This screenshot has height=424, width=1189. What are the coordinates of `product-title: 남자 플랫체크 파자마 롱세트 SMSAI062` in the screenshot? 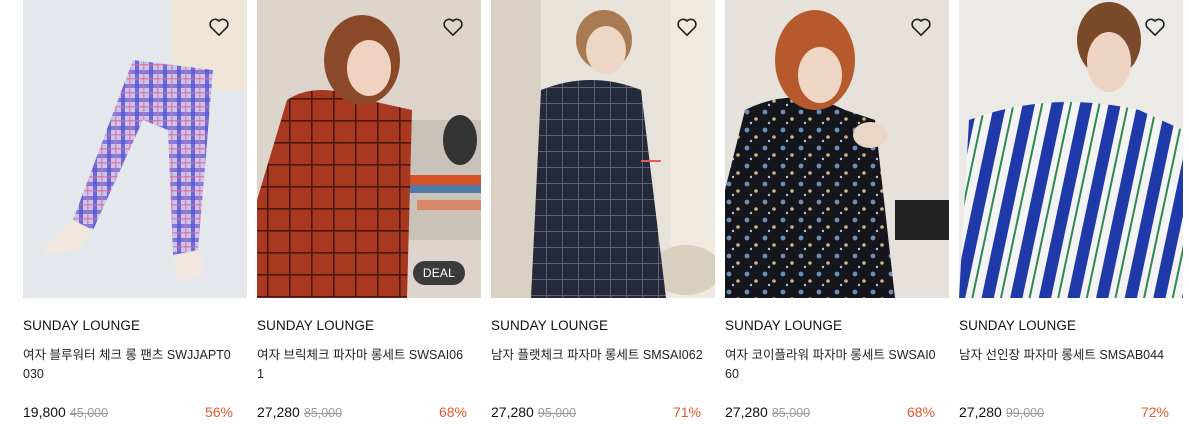 It's located at (597, 355).